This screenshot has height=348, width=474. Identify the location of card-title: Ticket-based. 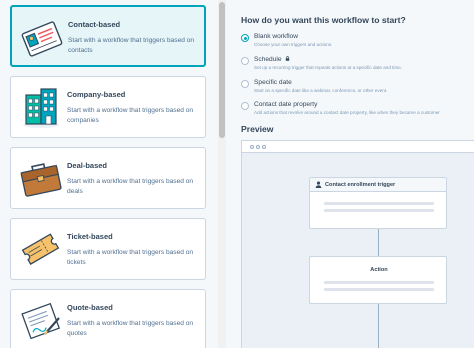
(90, 236).